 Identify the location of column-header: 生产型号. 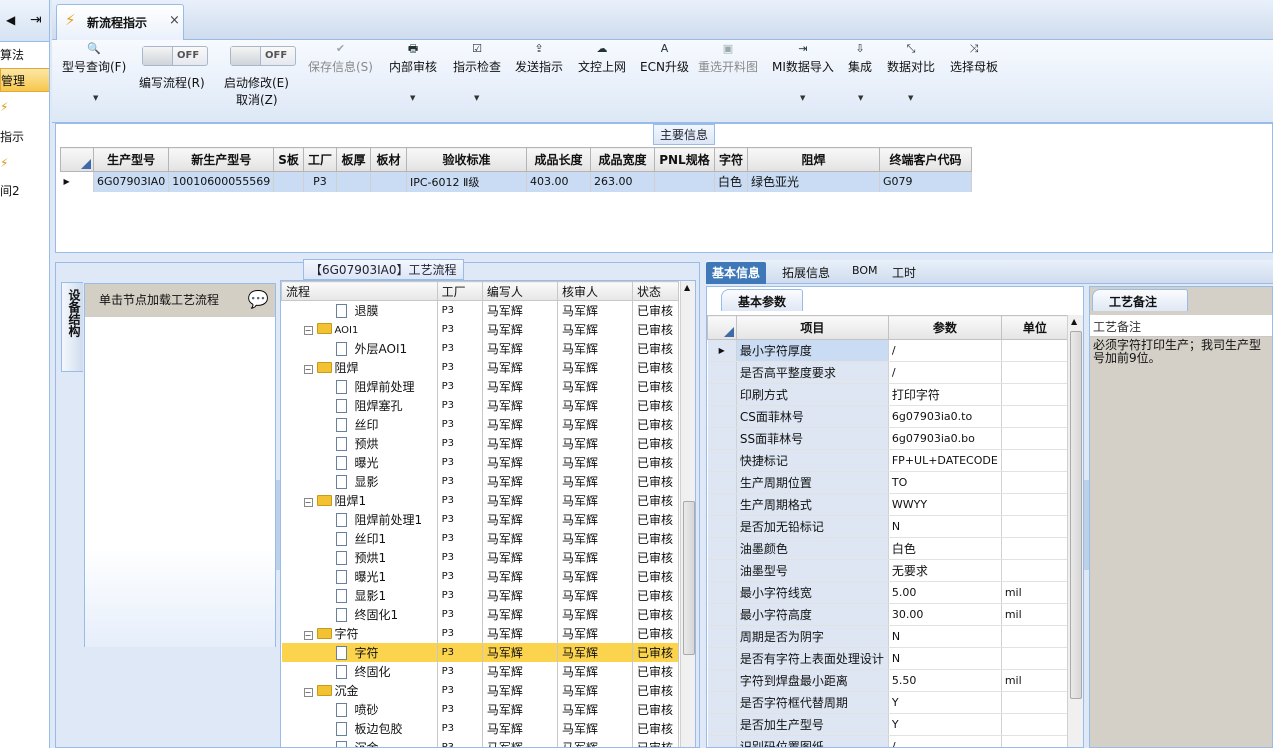
(131, 159).